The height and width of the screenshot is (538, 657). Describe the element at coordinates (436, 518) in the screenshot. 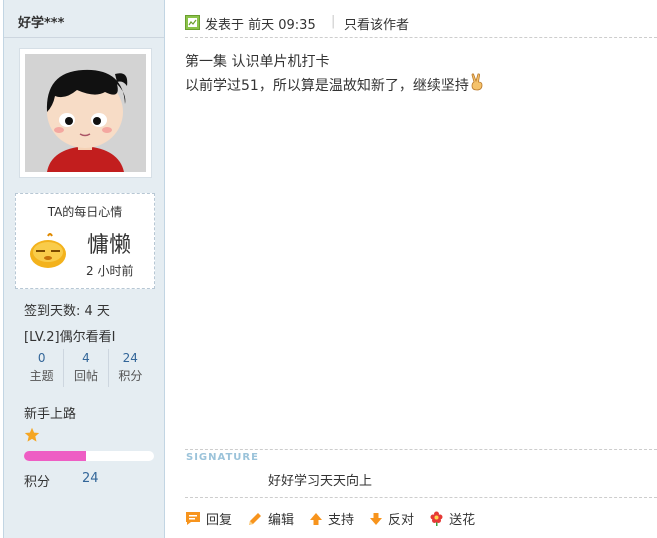

I see `flower-icon` at that location.